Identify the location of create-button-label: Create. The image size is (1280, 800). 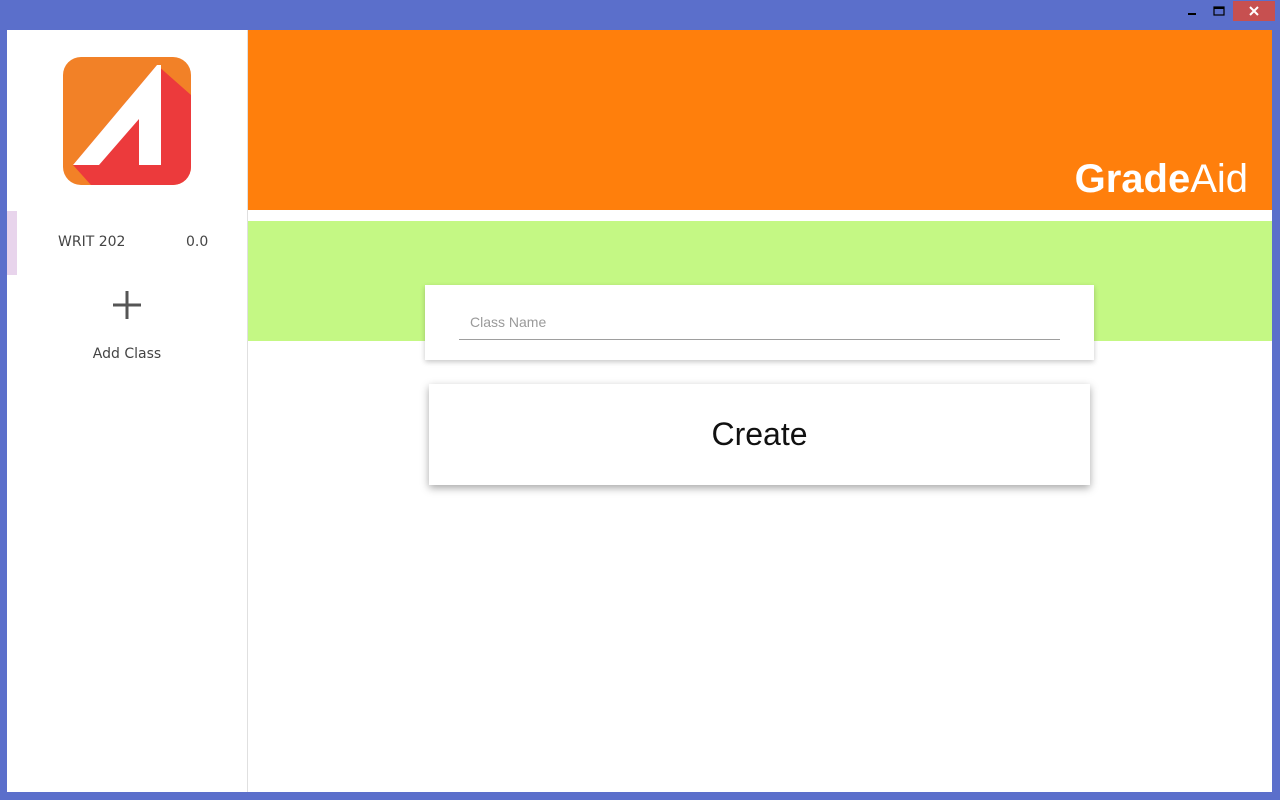
(759, 434).